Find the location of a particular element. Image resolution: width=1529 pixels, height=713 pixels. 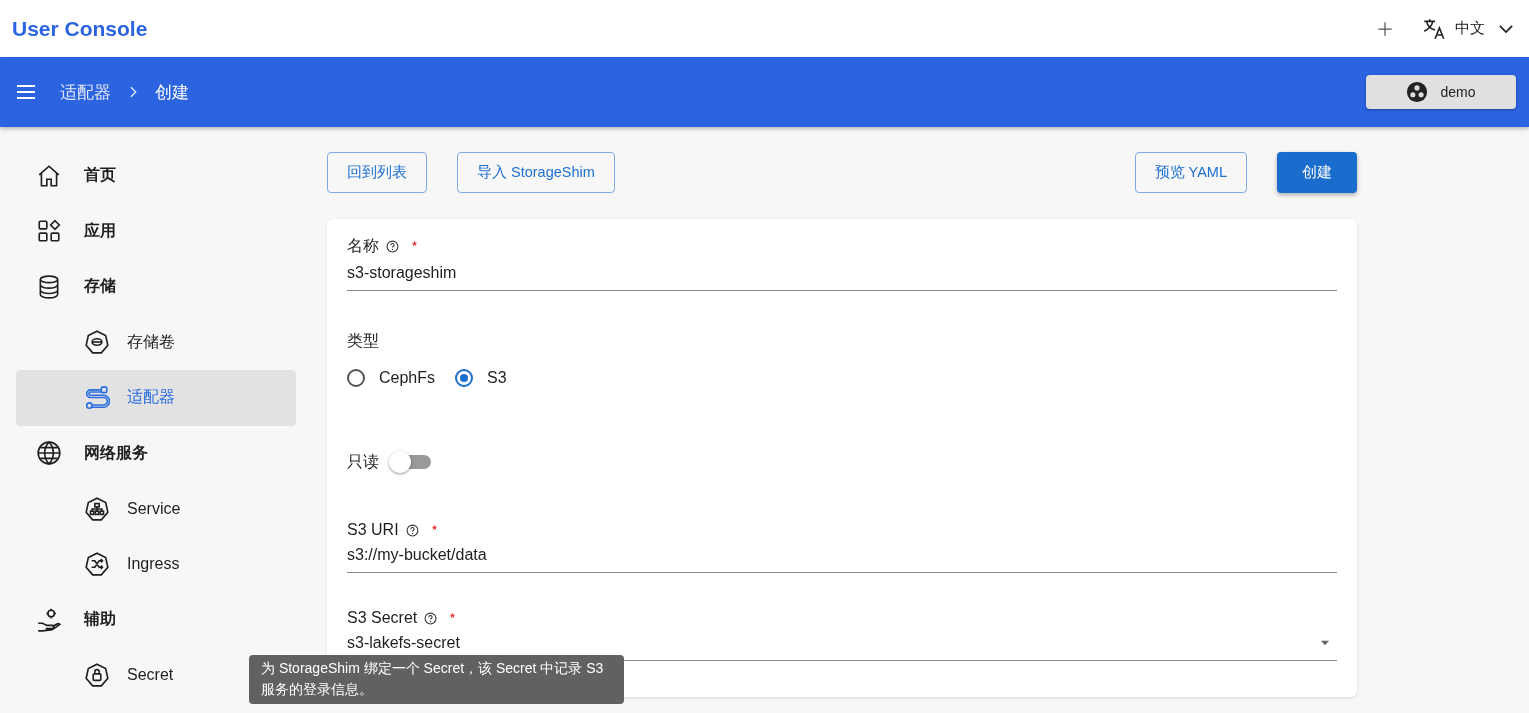

sidebar-item: 辅助 is located at coordinates (156, 620).